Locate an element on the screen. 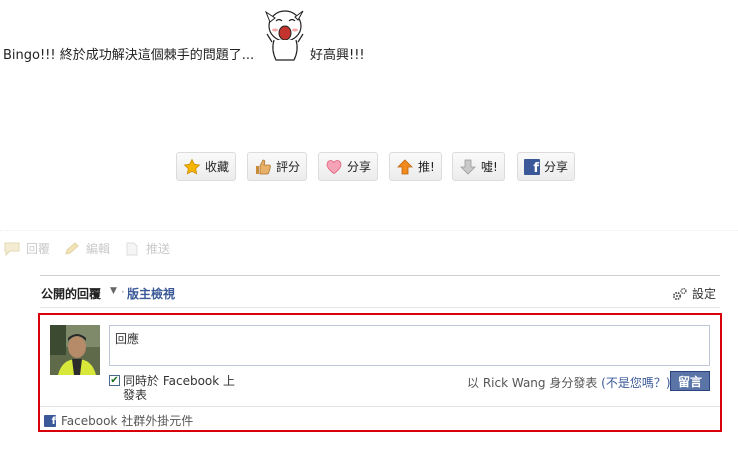 Image resolution: width=738 pixels, height=455 pixels. happy-emoticon-icon is located at coordinates (285, 36).